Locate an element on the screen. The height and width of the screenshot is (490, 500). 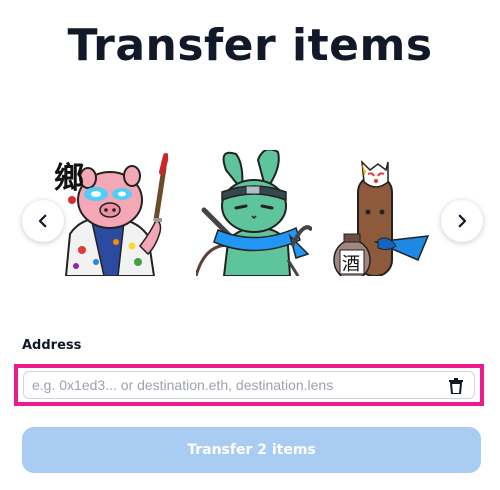
green-rabbit-ninja-image is located at coordinates (254, 213).